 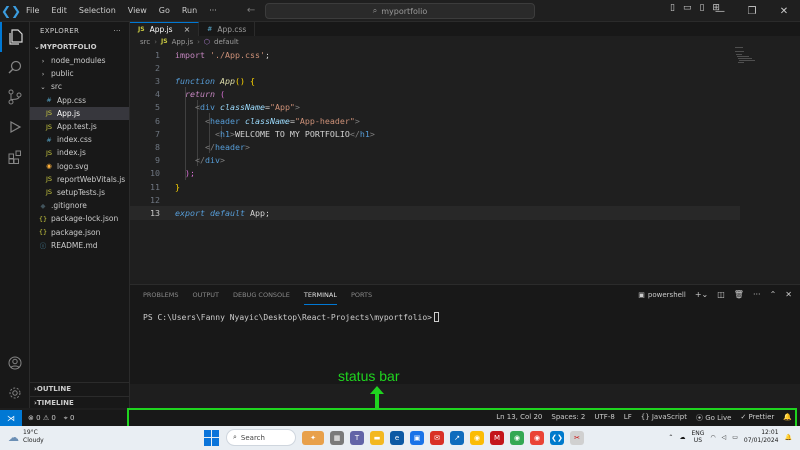 I want to click on search-icon, so click(x=15, y=67).